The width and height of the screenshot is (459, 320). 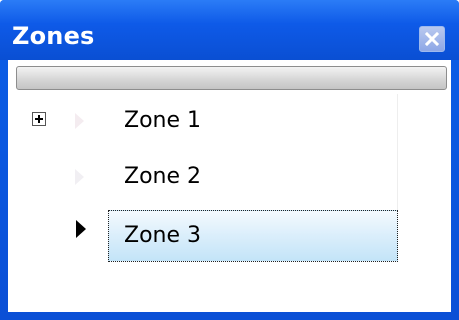 I want to click on column-header, so click(x=231, y=78).